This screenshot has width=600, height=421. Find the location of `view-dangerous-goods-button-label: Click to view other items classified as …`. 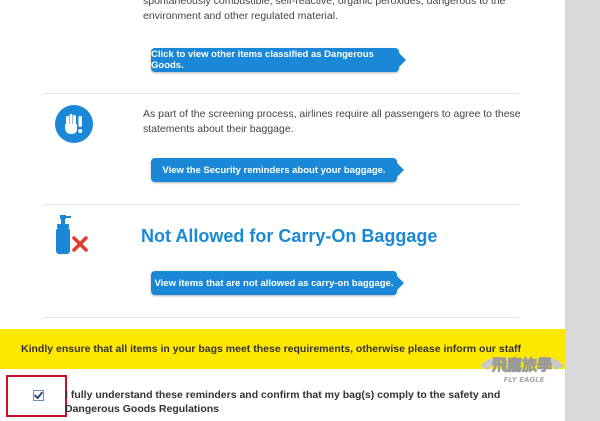

view-dangerous-goods-button-label: Click to view other items classified as … is located at coordinates (262, 60).